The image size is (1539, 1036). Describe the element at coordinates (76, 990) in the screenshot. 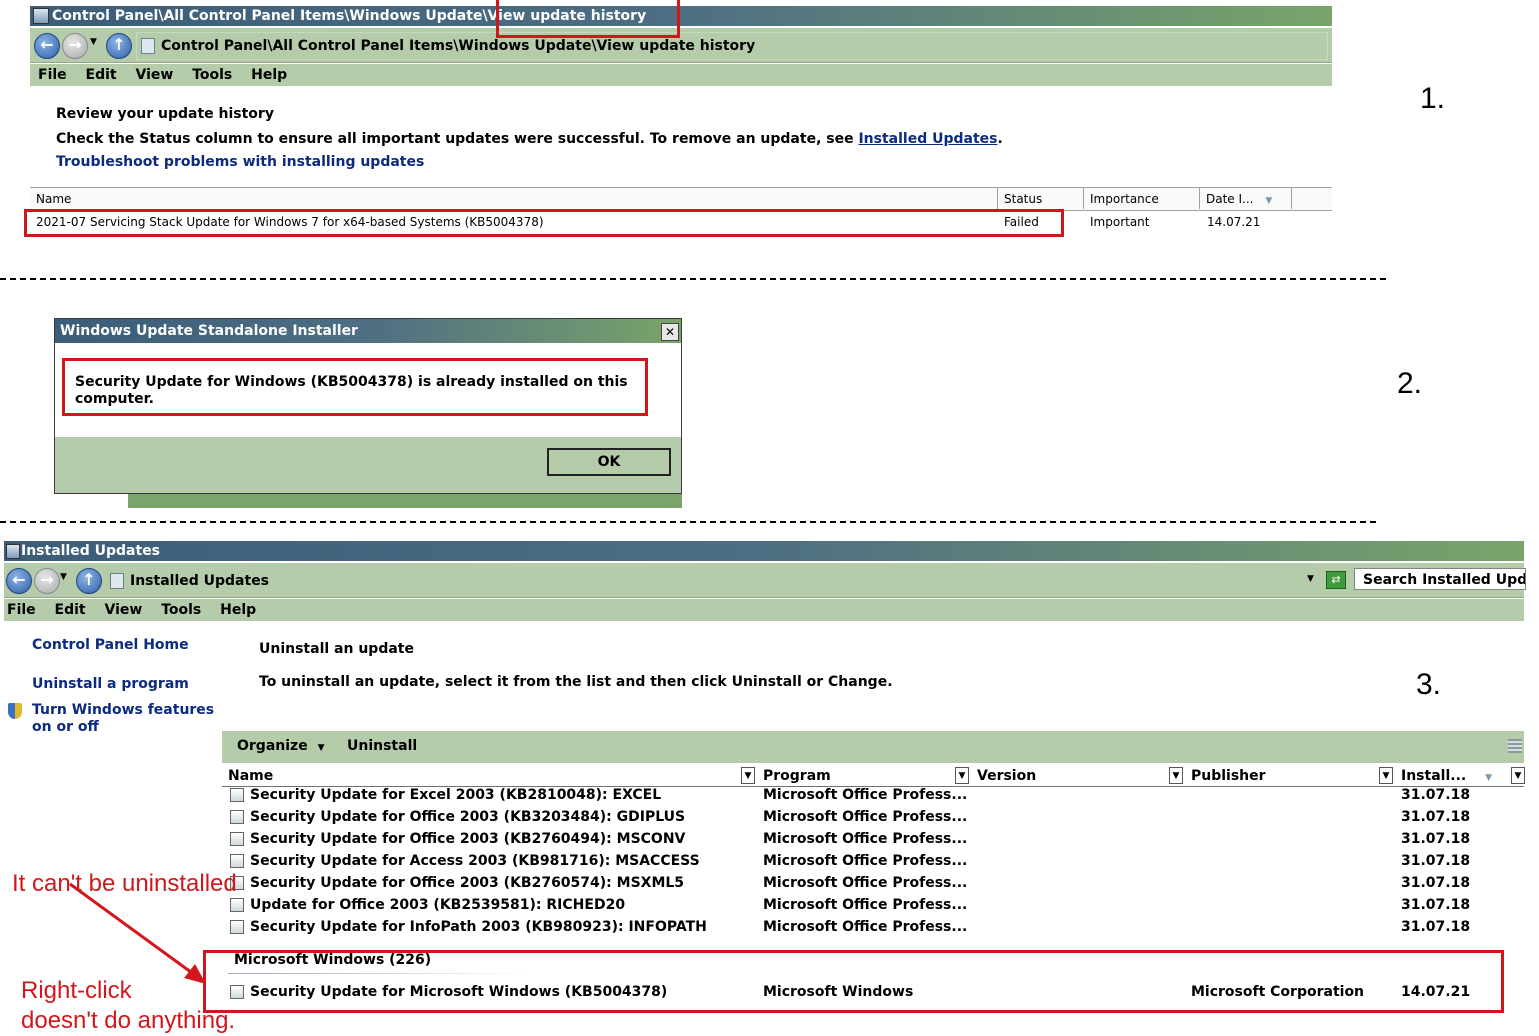

I see `right-click-line-1: Right-click` at that location.